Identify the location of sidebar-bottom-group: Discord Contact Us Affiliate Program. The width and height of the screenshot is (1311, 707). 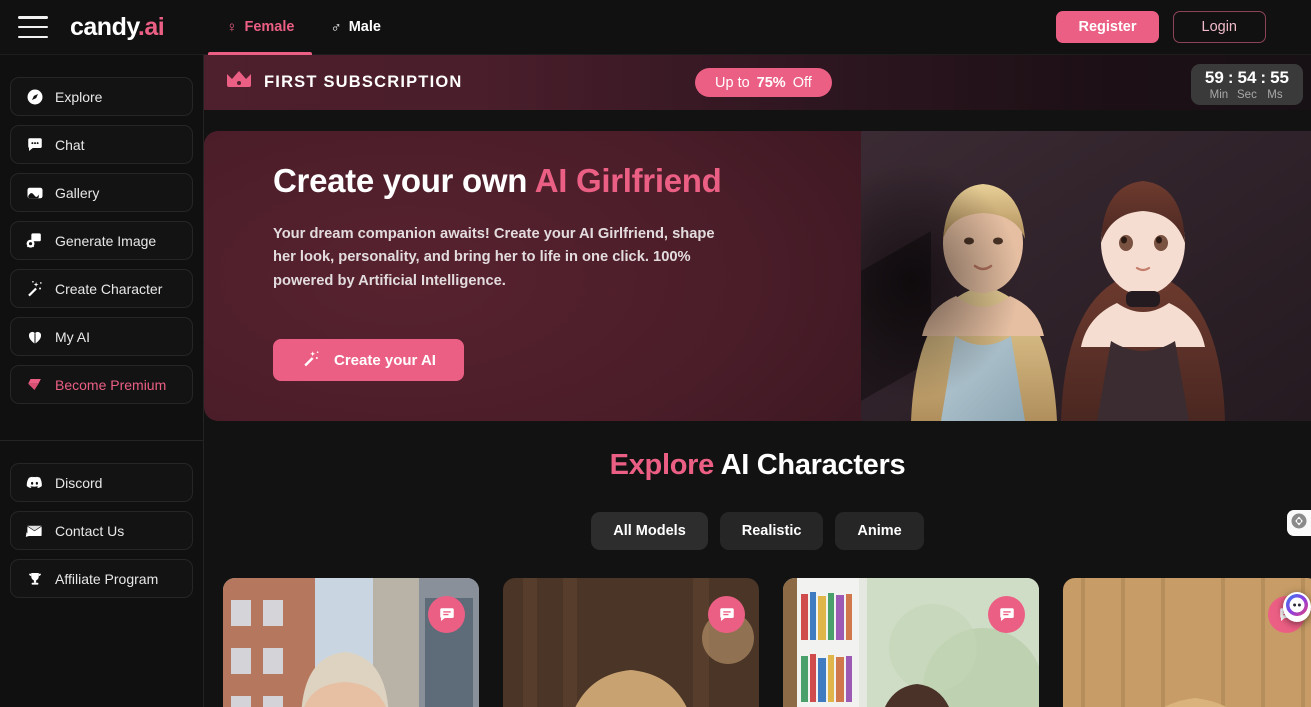
(101, 530).